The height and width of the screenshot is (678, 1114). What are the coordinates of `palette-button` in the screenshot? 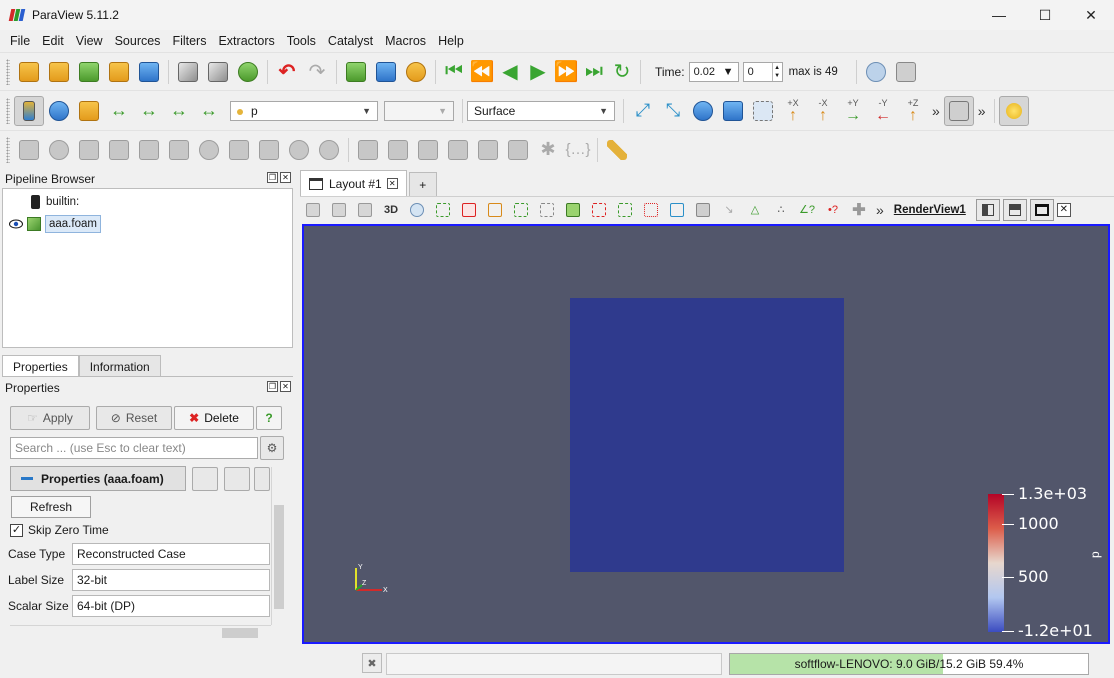 It's located at (149, 72).